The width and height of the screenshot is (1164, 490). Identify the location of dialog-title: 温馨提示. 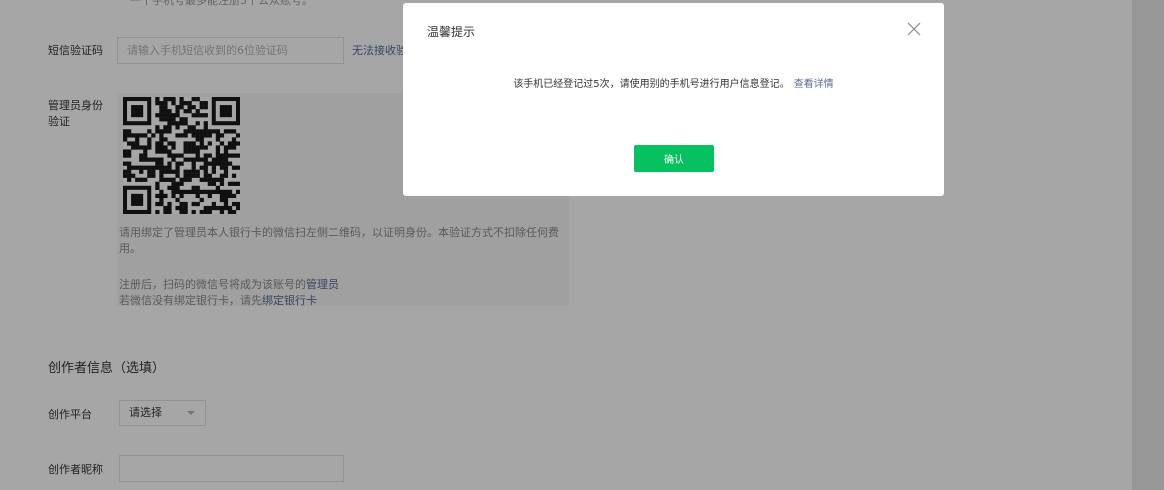
(451, 32).